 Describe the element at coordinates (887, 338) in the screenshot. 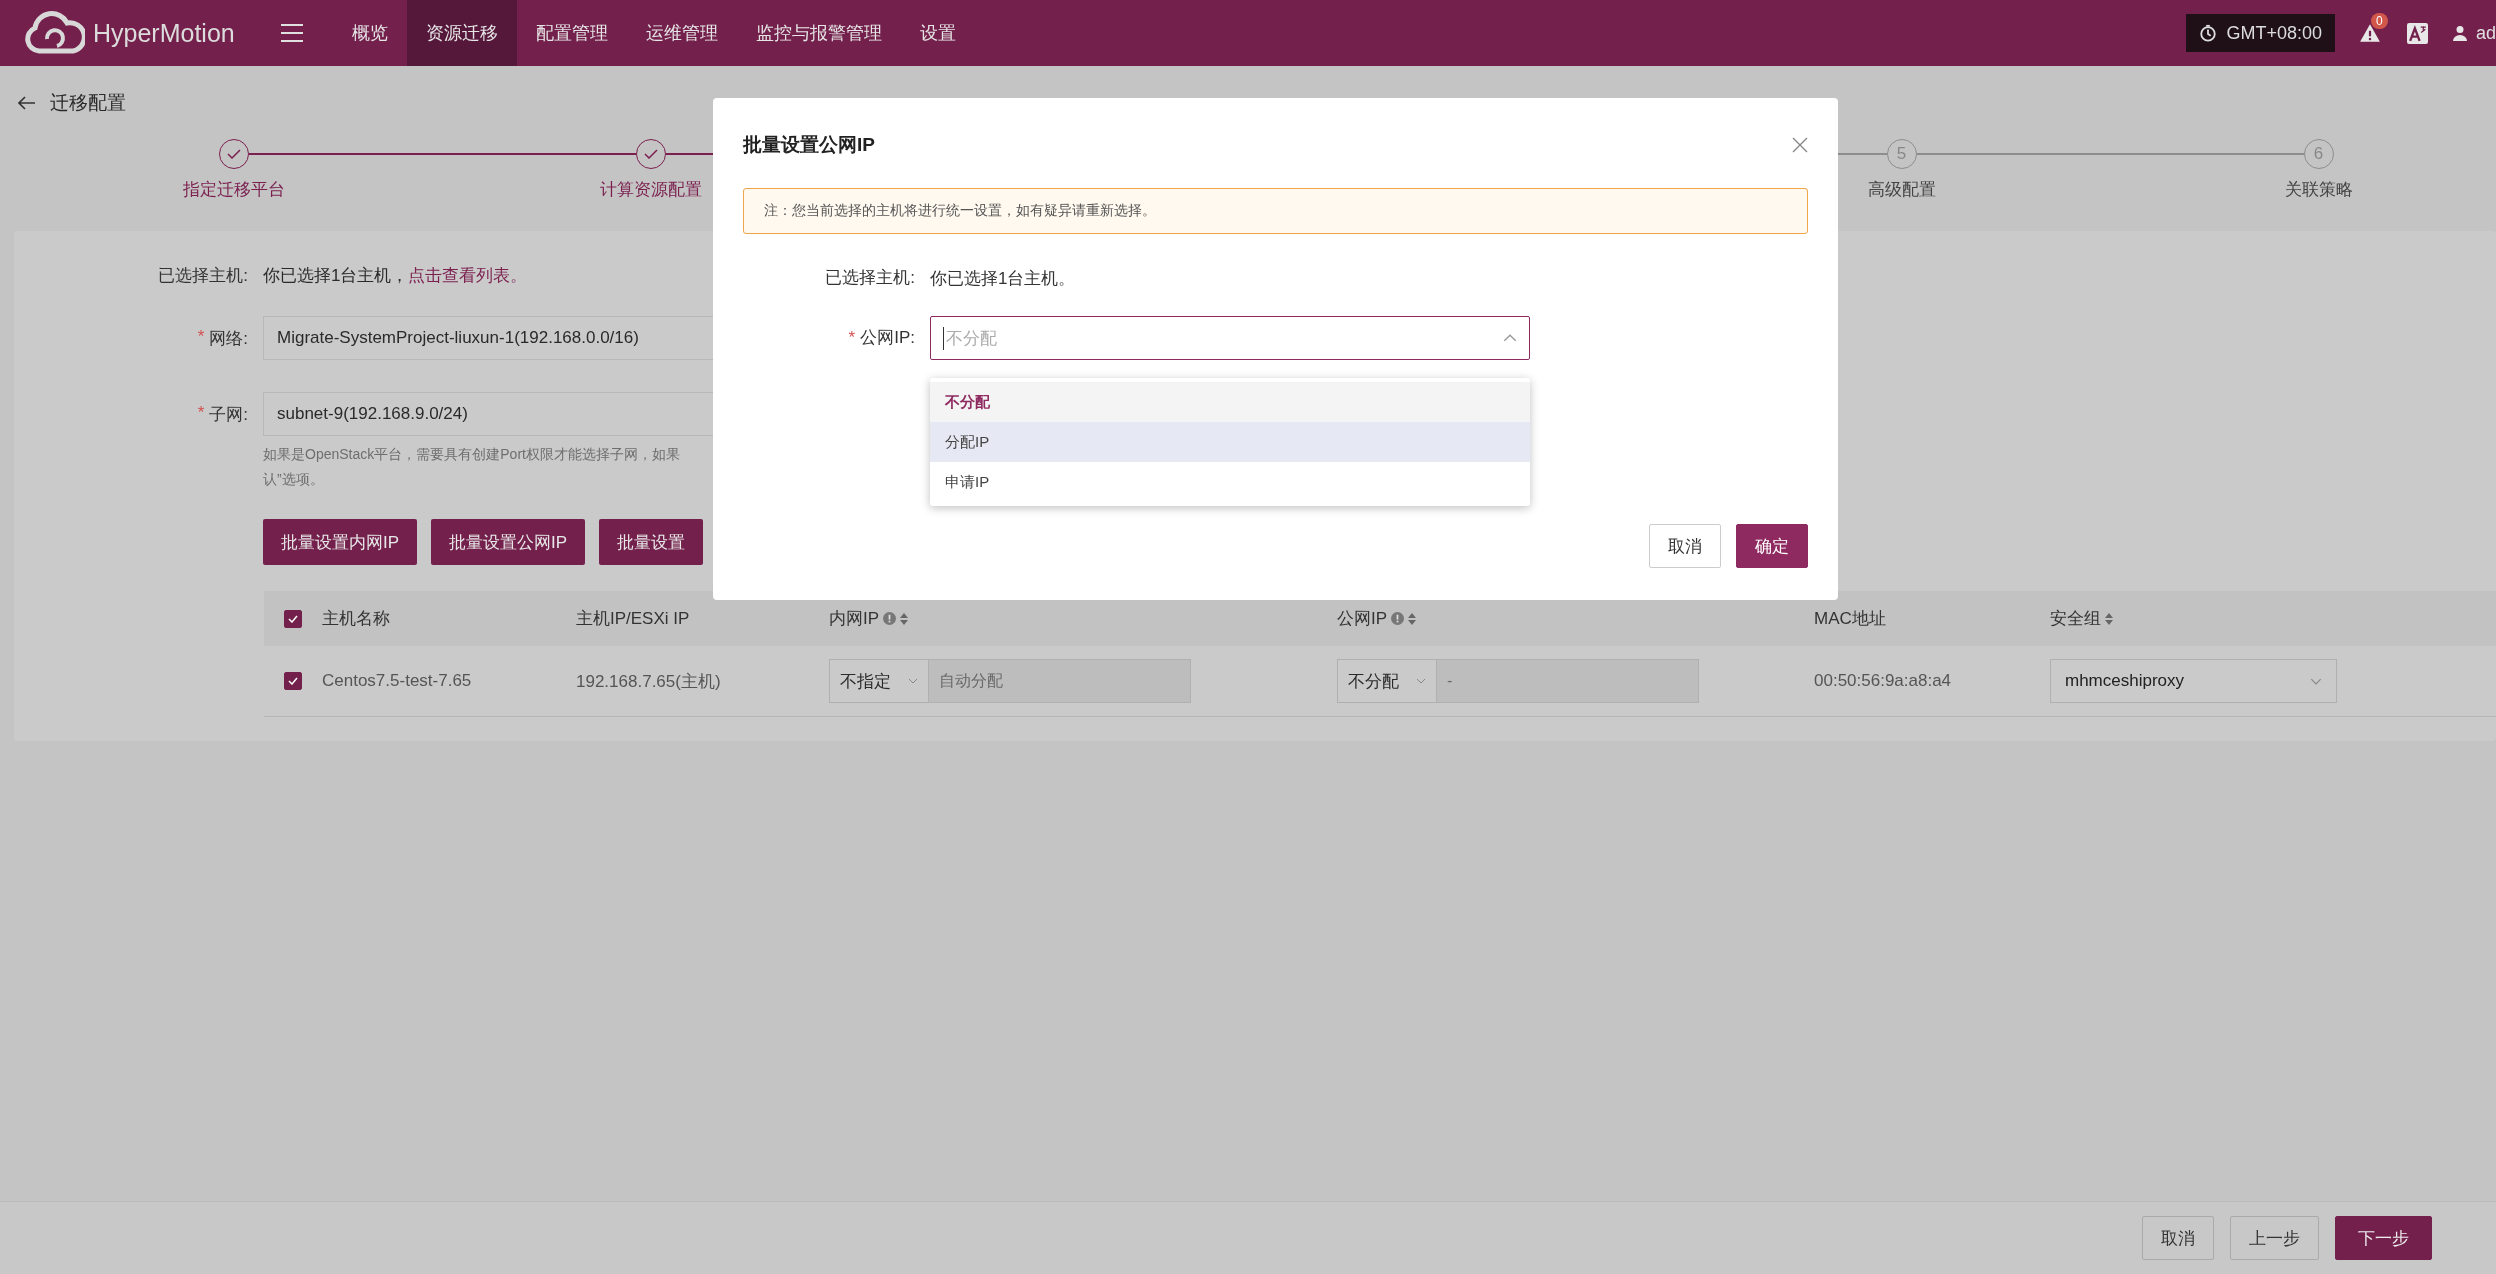

I see `field-label: 公网IP:` at that location.